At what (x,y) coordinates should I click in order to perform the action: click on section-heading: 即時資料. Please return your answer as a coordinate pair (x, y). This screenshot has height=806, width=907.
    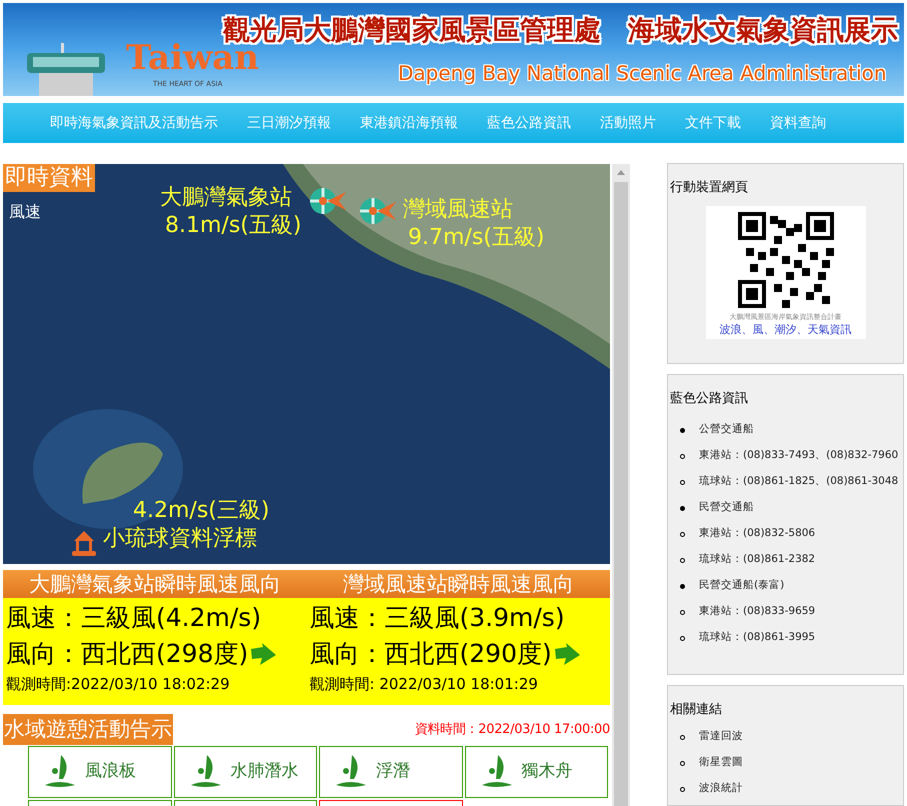
    Looking at the image, I should click on (49, 178).